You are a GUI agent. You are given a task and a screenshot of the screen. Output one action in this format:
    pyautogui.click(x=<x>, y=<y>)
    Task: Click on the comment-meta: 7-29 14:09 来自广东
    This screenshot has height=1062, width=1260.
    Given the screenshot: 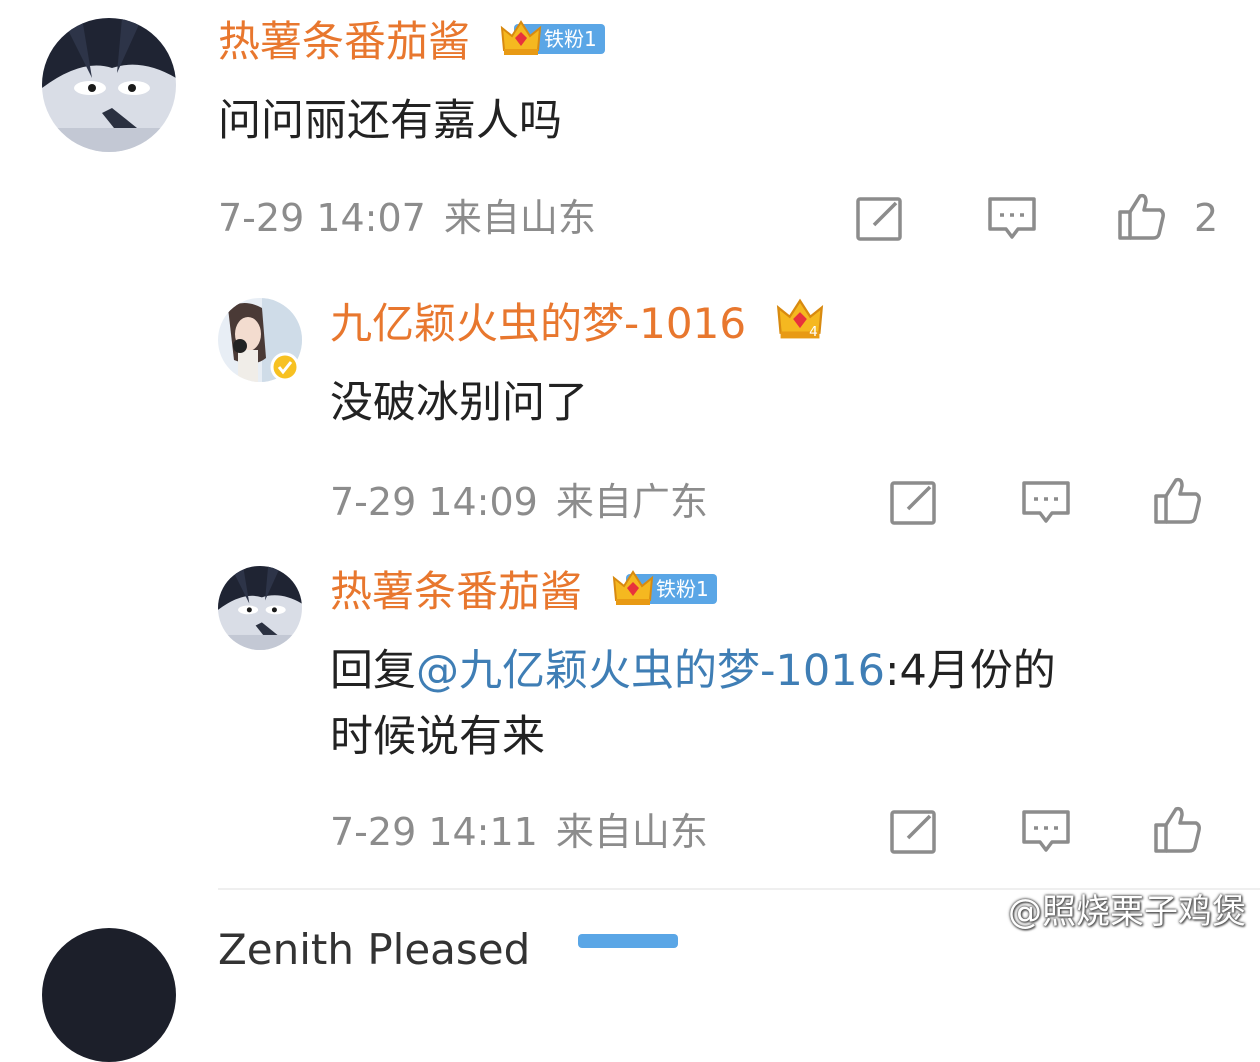 What is the action you would take?
    pyautogui.click(x=519, y=502)
    